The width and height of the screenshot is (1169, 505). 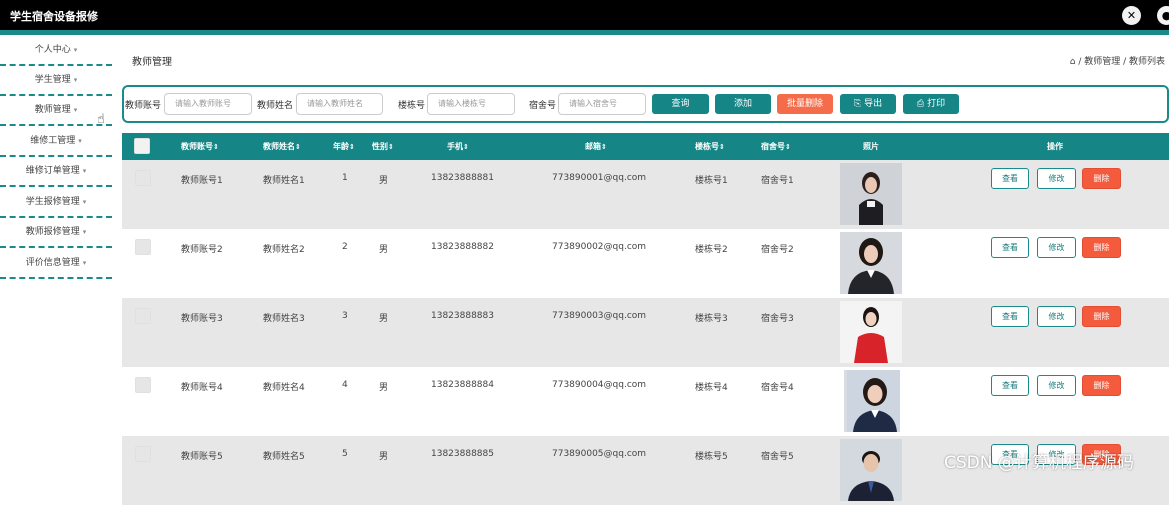 What do you see at coordinates (462, 247) in the screenshot?
I see `cell-phone: 13823888882` at bounding box center [462, 247].